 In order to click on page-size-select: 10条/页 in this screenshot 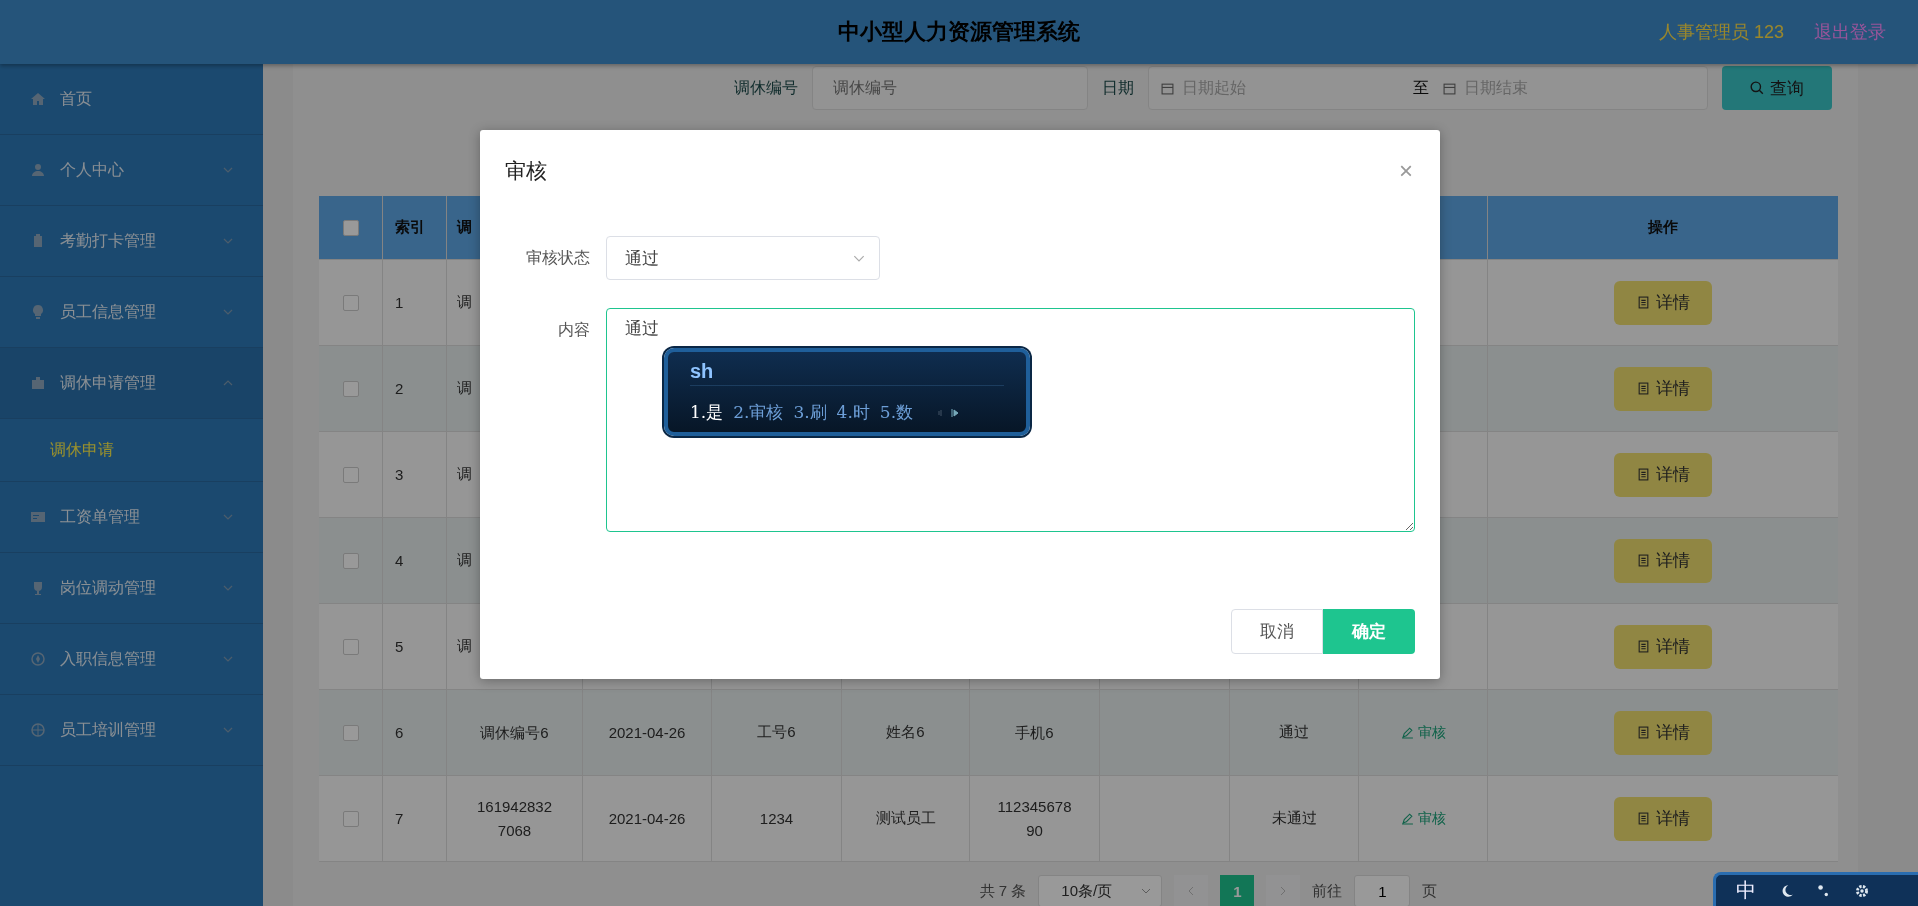, I will do `click(1100, 890)`.